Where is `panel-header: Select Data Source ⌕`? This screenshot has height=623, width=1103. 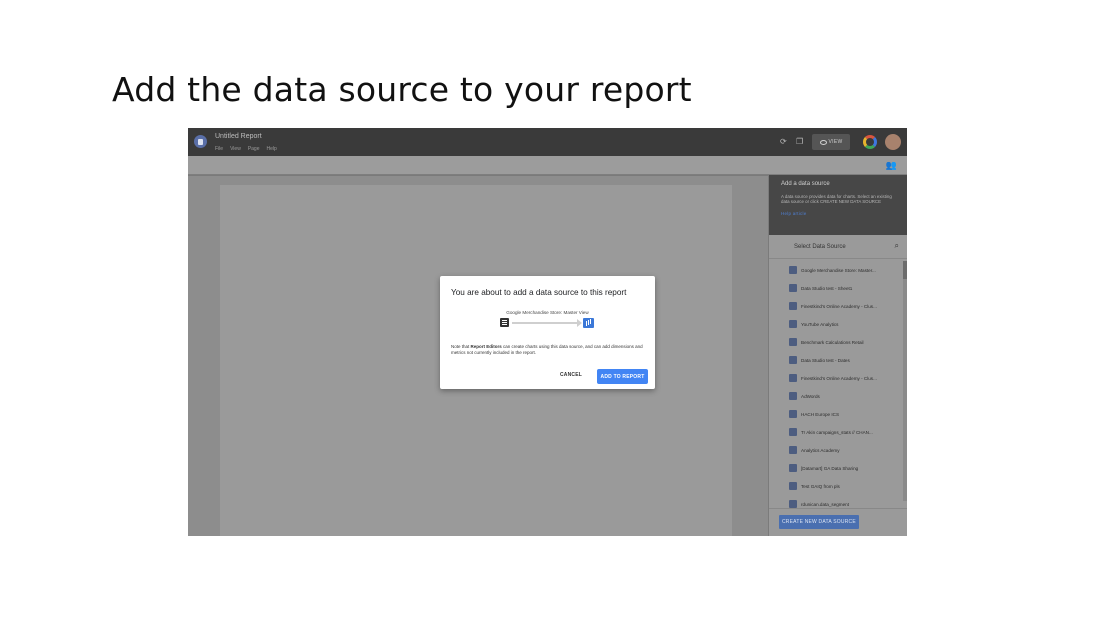 panel-header: Select Data Source ⌕ is located at coordinates (838, 247).